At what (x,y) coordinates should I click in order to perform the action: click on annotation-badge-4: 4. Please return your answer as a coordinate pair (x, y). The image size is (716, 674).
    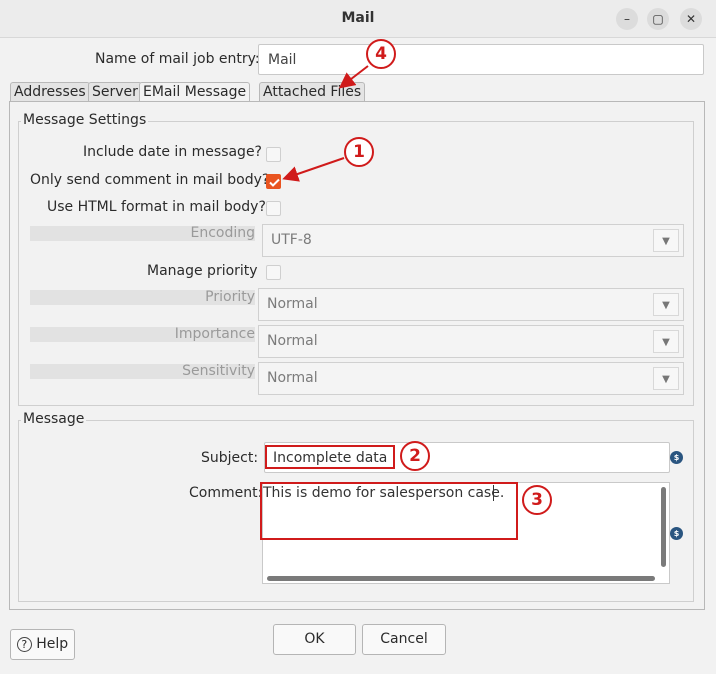
    Looking at the image, I should click on (381, 54).